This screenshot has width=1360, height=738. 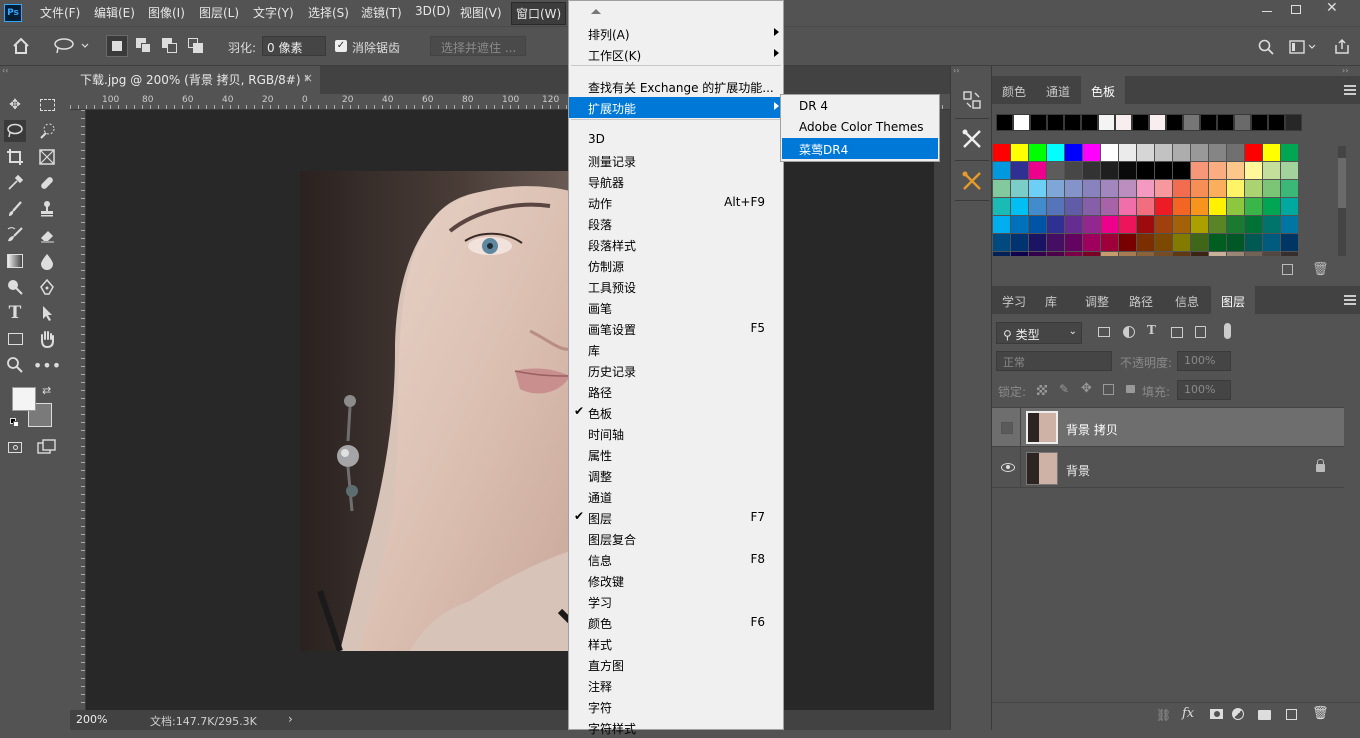 I want to click on history-panel-icon, so click(x=972, y=100).